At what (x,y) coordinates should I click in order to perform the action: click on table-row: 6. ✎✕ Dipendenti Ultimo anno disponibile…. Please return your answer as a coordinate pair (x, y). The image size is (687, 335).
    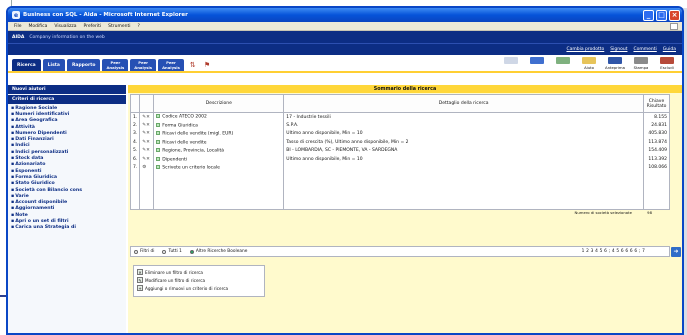
    Looking at the image, I should click on (399, 159).